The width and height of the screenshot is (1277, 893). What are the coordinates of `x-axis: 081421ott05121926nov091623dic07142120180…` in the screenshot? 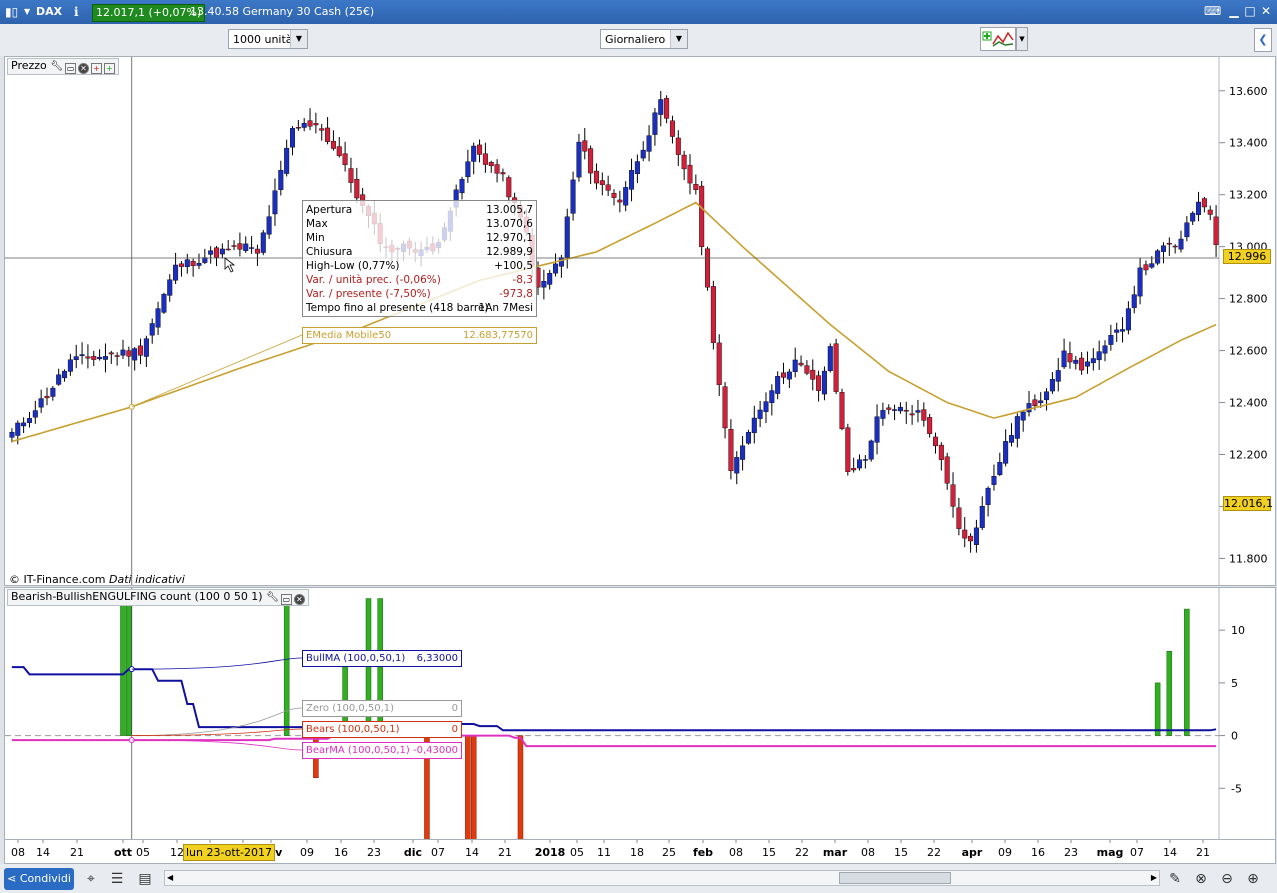 It's located at (640, 852).